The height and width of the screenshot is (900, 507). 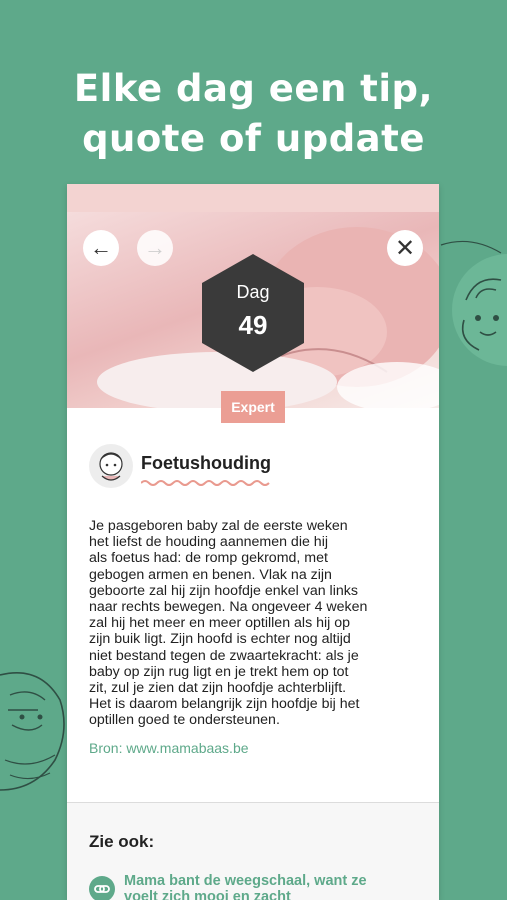 What do you see at coordinates (253, 198) in the screenshot?
I see `card-top-bar` at bounding box center [253, 198].